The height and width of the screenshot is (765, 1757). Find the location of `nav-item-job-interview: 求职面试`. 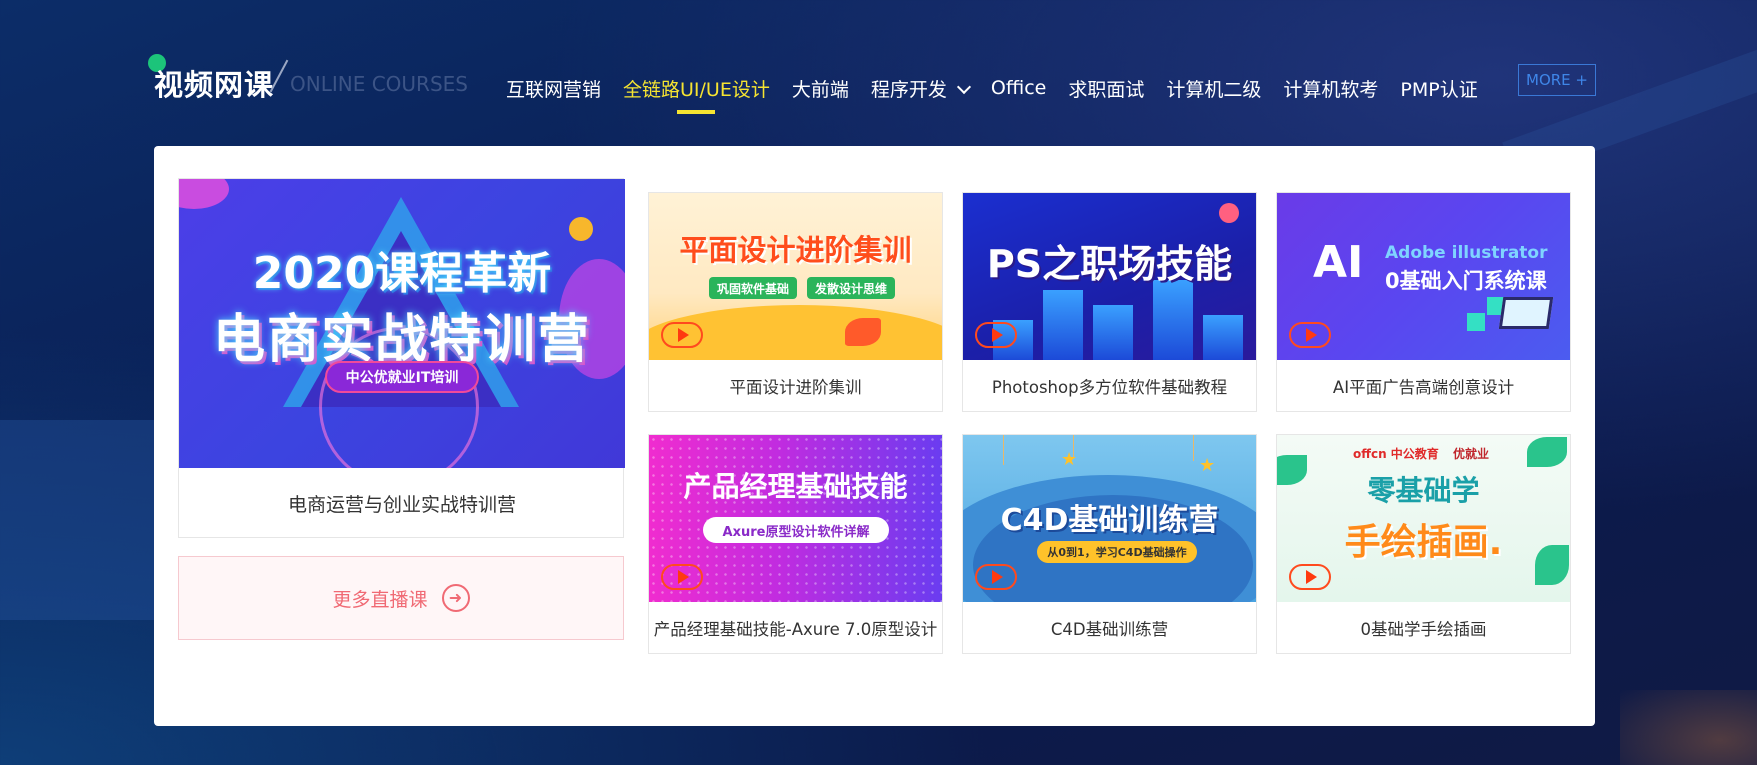

nav-item-job-interview: 求职面试 is located at coordinates (1106, 88).